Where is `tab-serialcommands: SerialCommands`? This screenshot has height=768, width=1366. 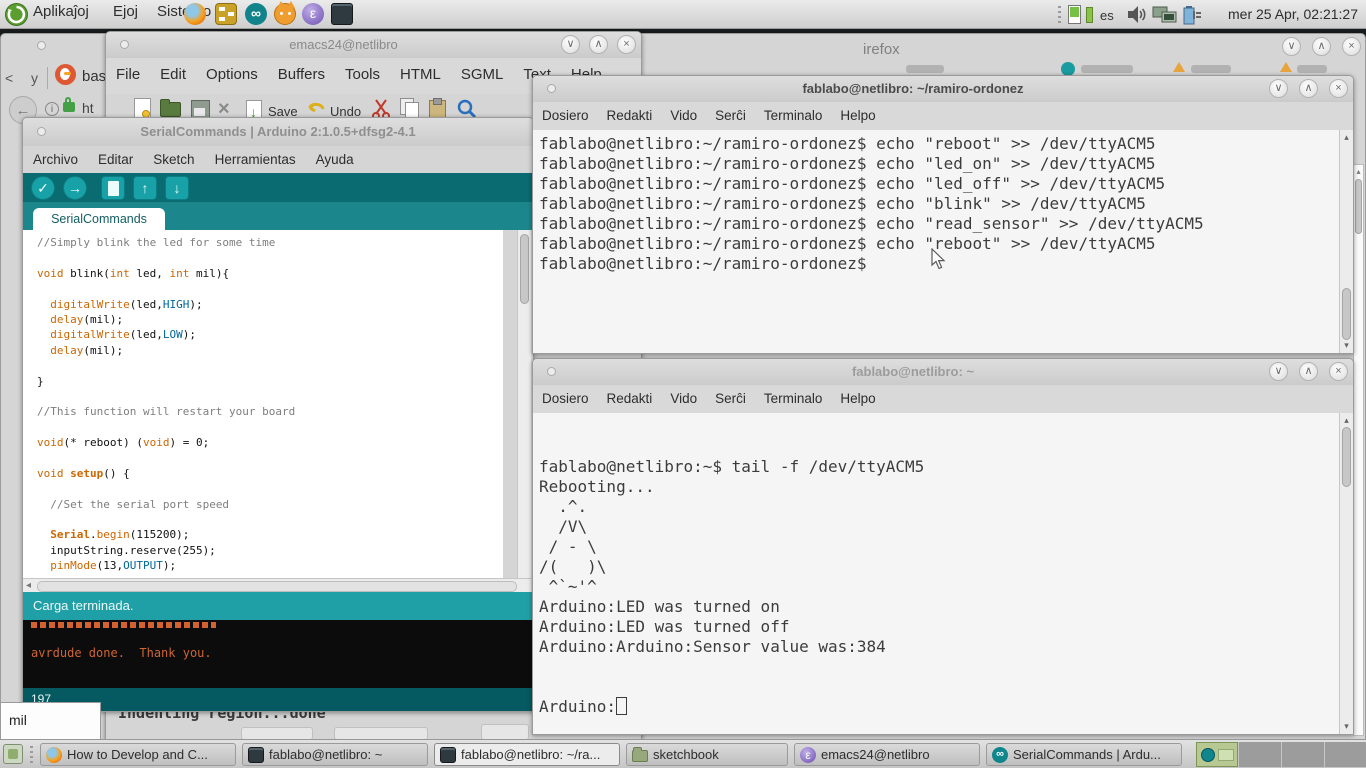
tab-serialcommands: SerialCommands is located at coordinates (99, 219).